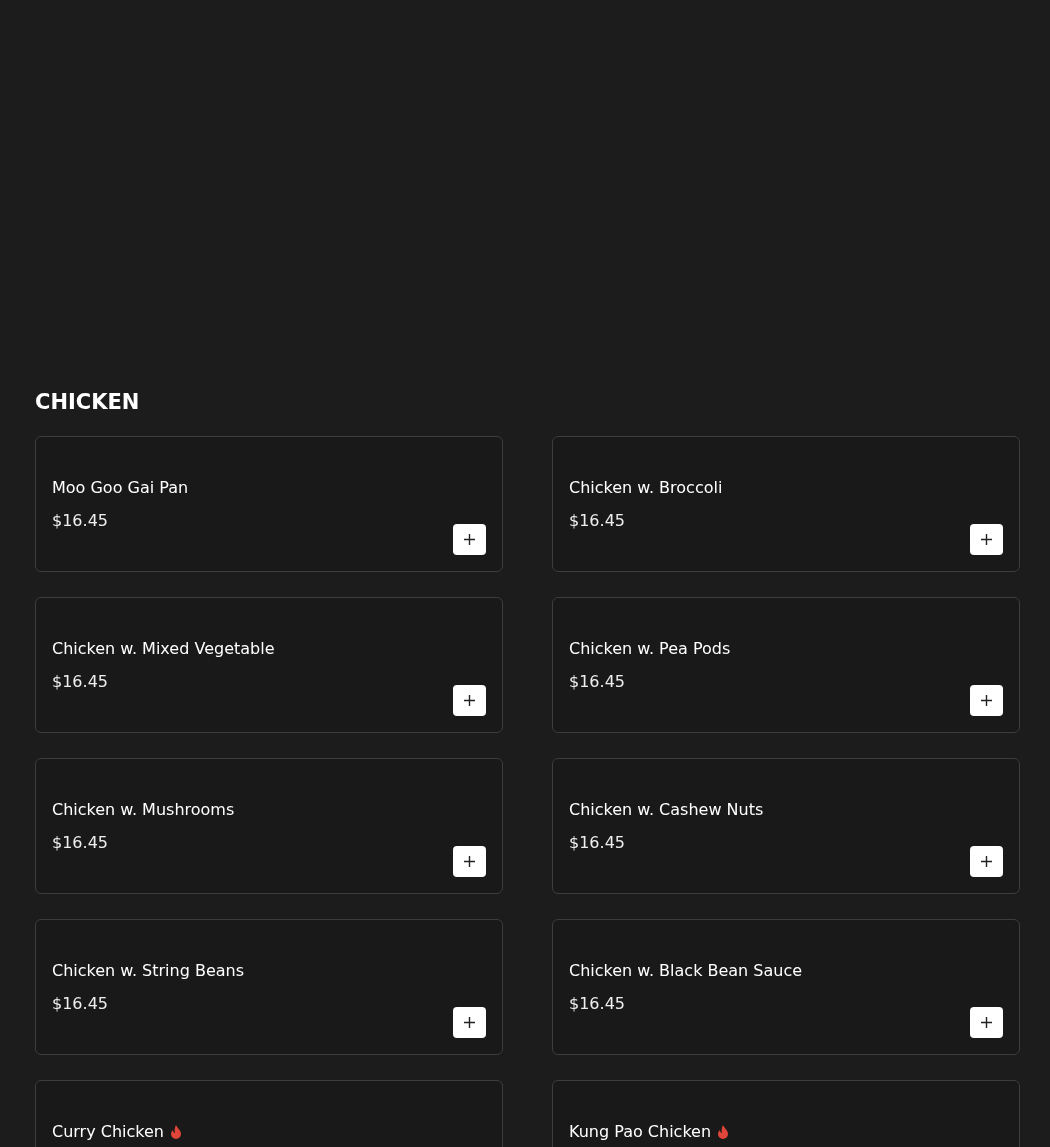 Image resolution: width=1050 pixels, height=1147 pixels. I want to click on section-heading: CHICKEN, so click(87, 402).